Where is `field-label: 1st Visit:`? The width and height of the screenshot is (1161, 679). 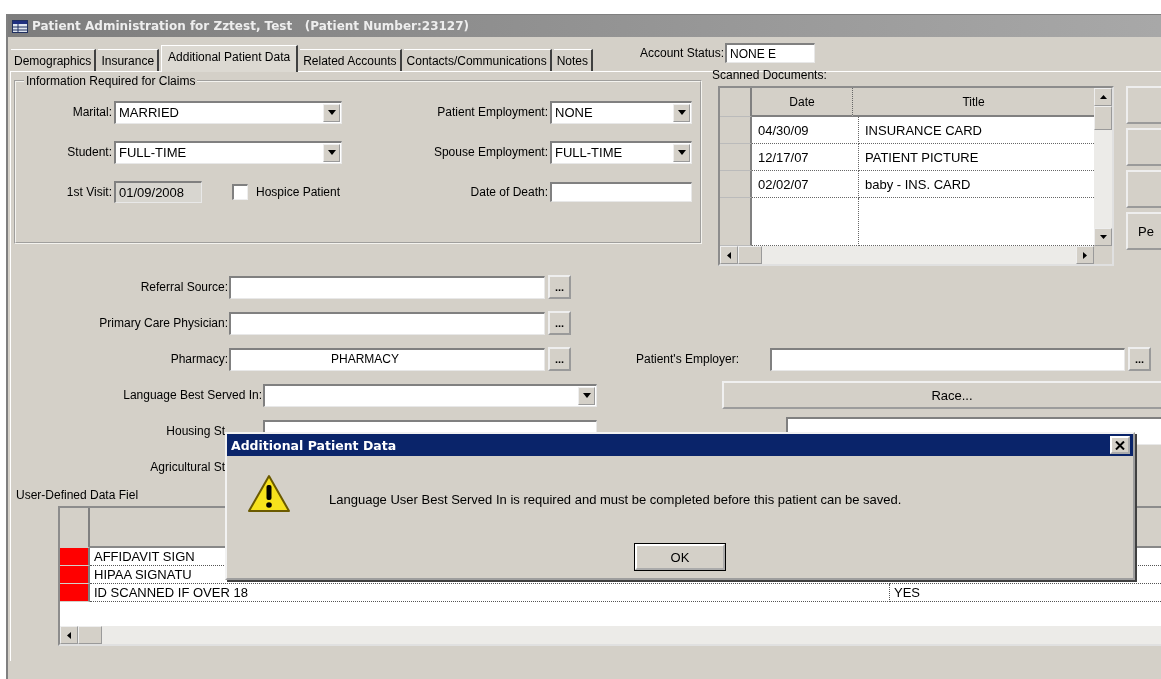
field-label: 1st Visit: is located at coordinates (89, 192).